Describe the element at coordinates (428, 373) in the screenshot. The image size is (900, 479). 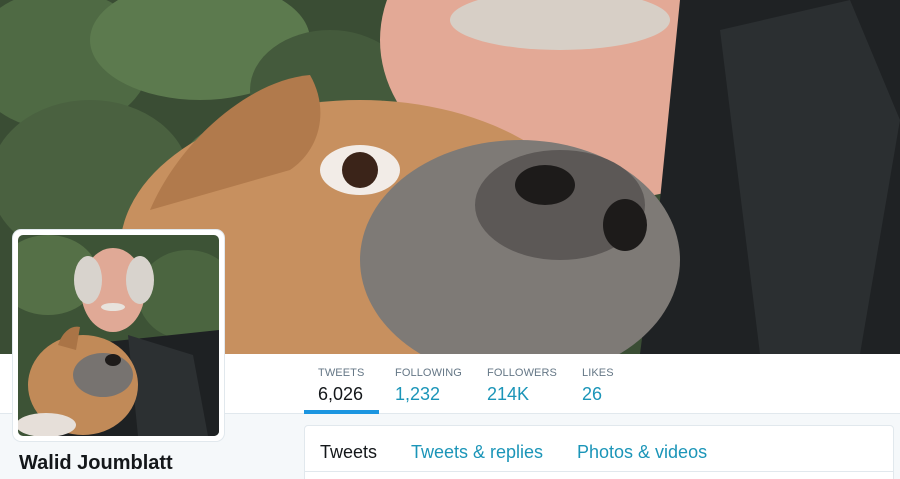
I see `stat-following-label: FOLLOWING` at that location.